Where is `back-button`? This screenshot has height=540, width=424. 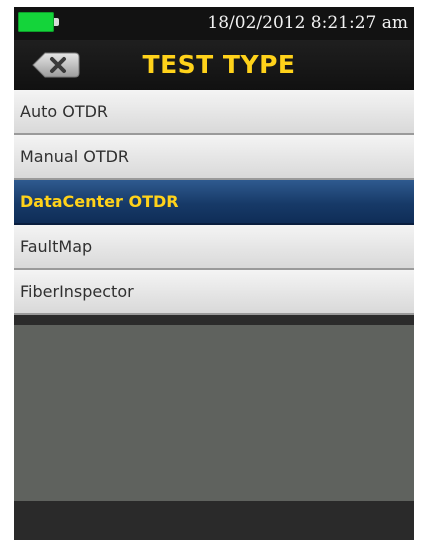 back-button is located at coordinates (56, 65).